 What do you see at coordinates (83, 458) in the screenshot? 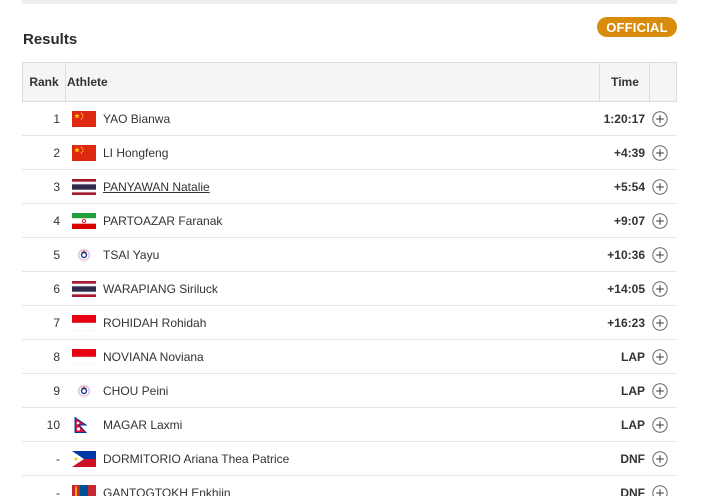
I see `philippines-flag-icon` at bounding box center [83, 458].